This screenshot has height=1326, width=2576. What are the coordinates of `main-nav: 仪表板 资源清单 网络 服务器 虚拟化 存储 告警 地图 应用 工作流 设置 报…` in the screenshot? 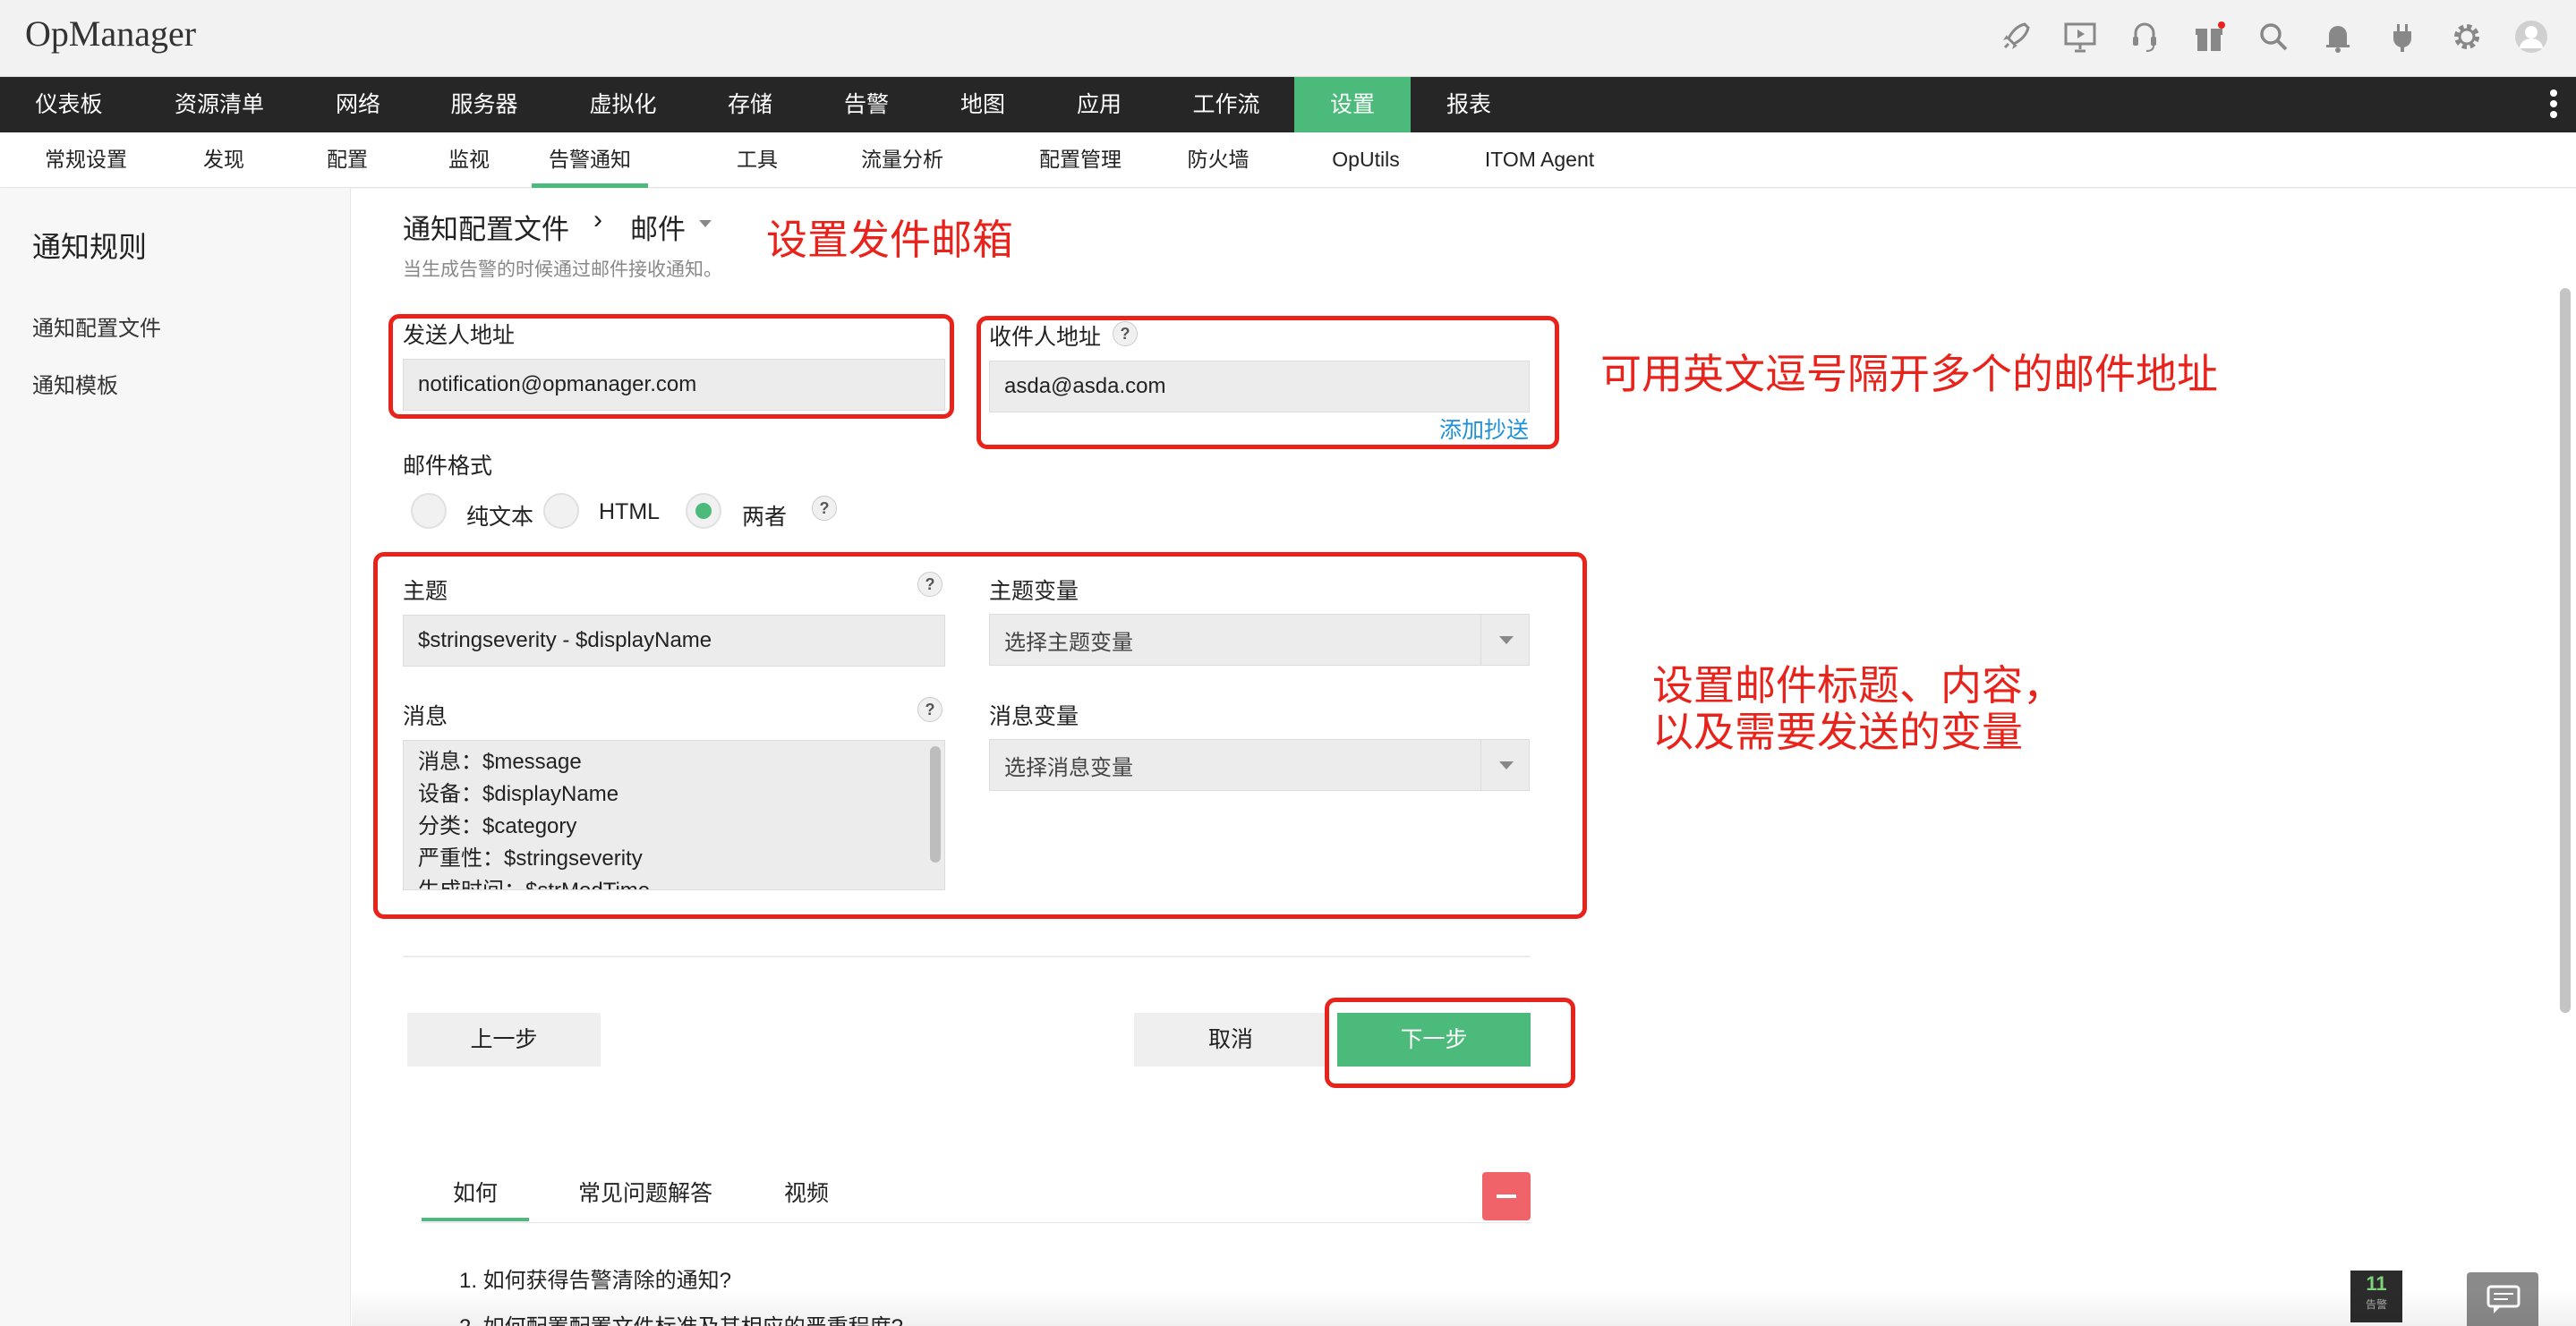 It's located at (1288, 104).